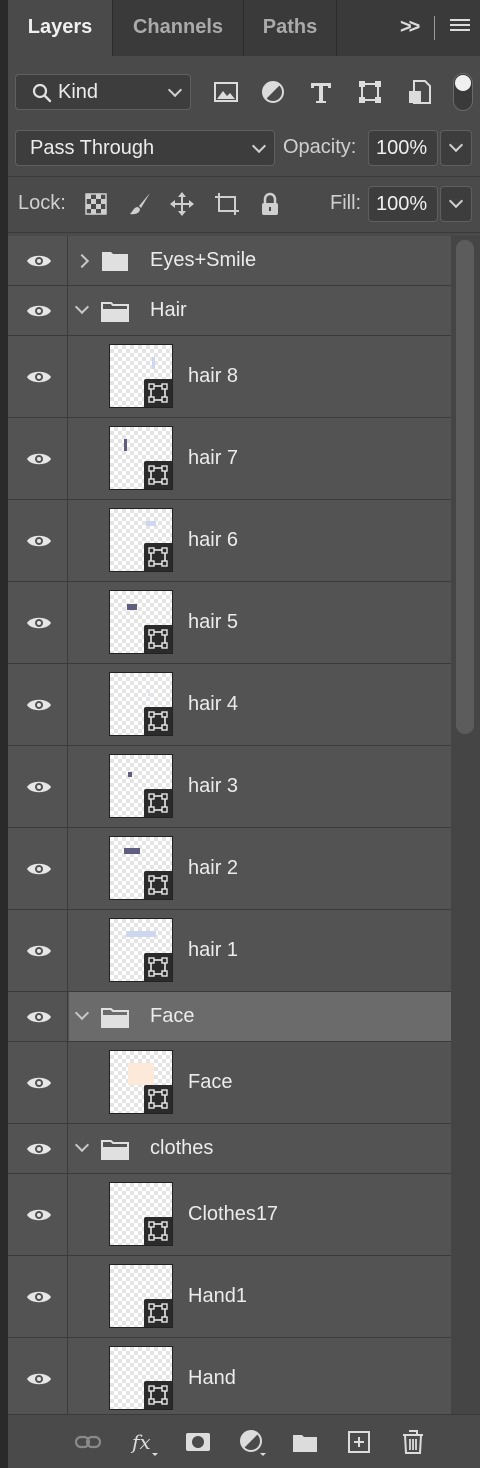 The width and height of the screenshot is (480, 1468). I want to click on layer-name: hair 1, so click(213, 950).